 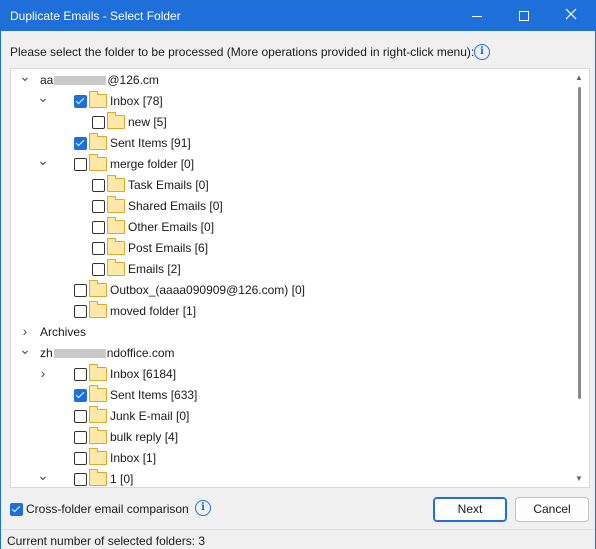 I want to click on cross-folder-info-icon: i, so click(x=203, y=508).